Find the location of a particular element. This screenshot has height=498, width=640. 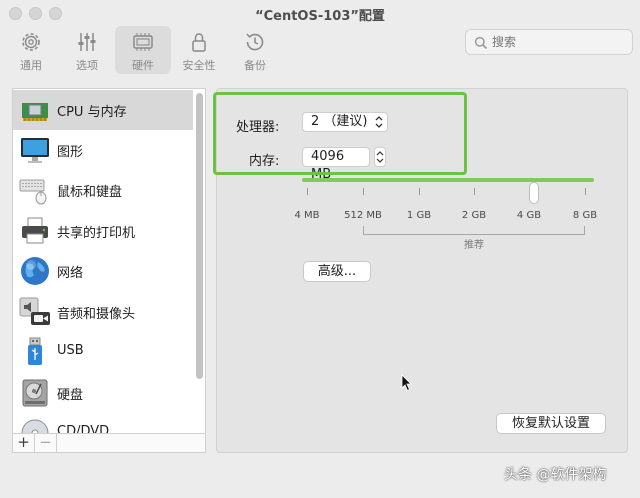

cpu-chip-icon is located at coordinates (35, 112).